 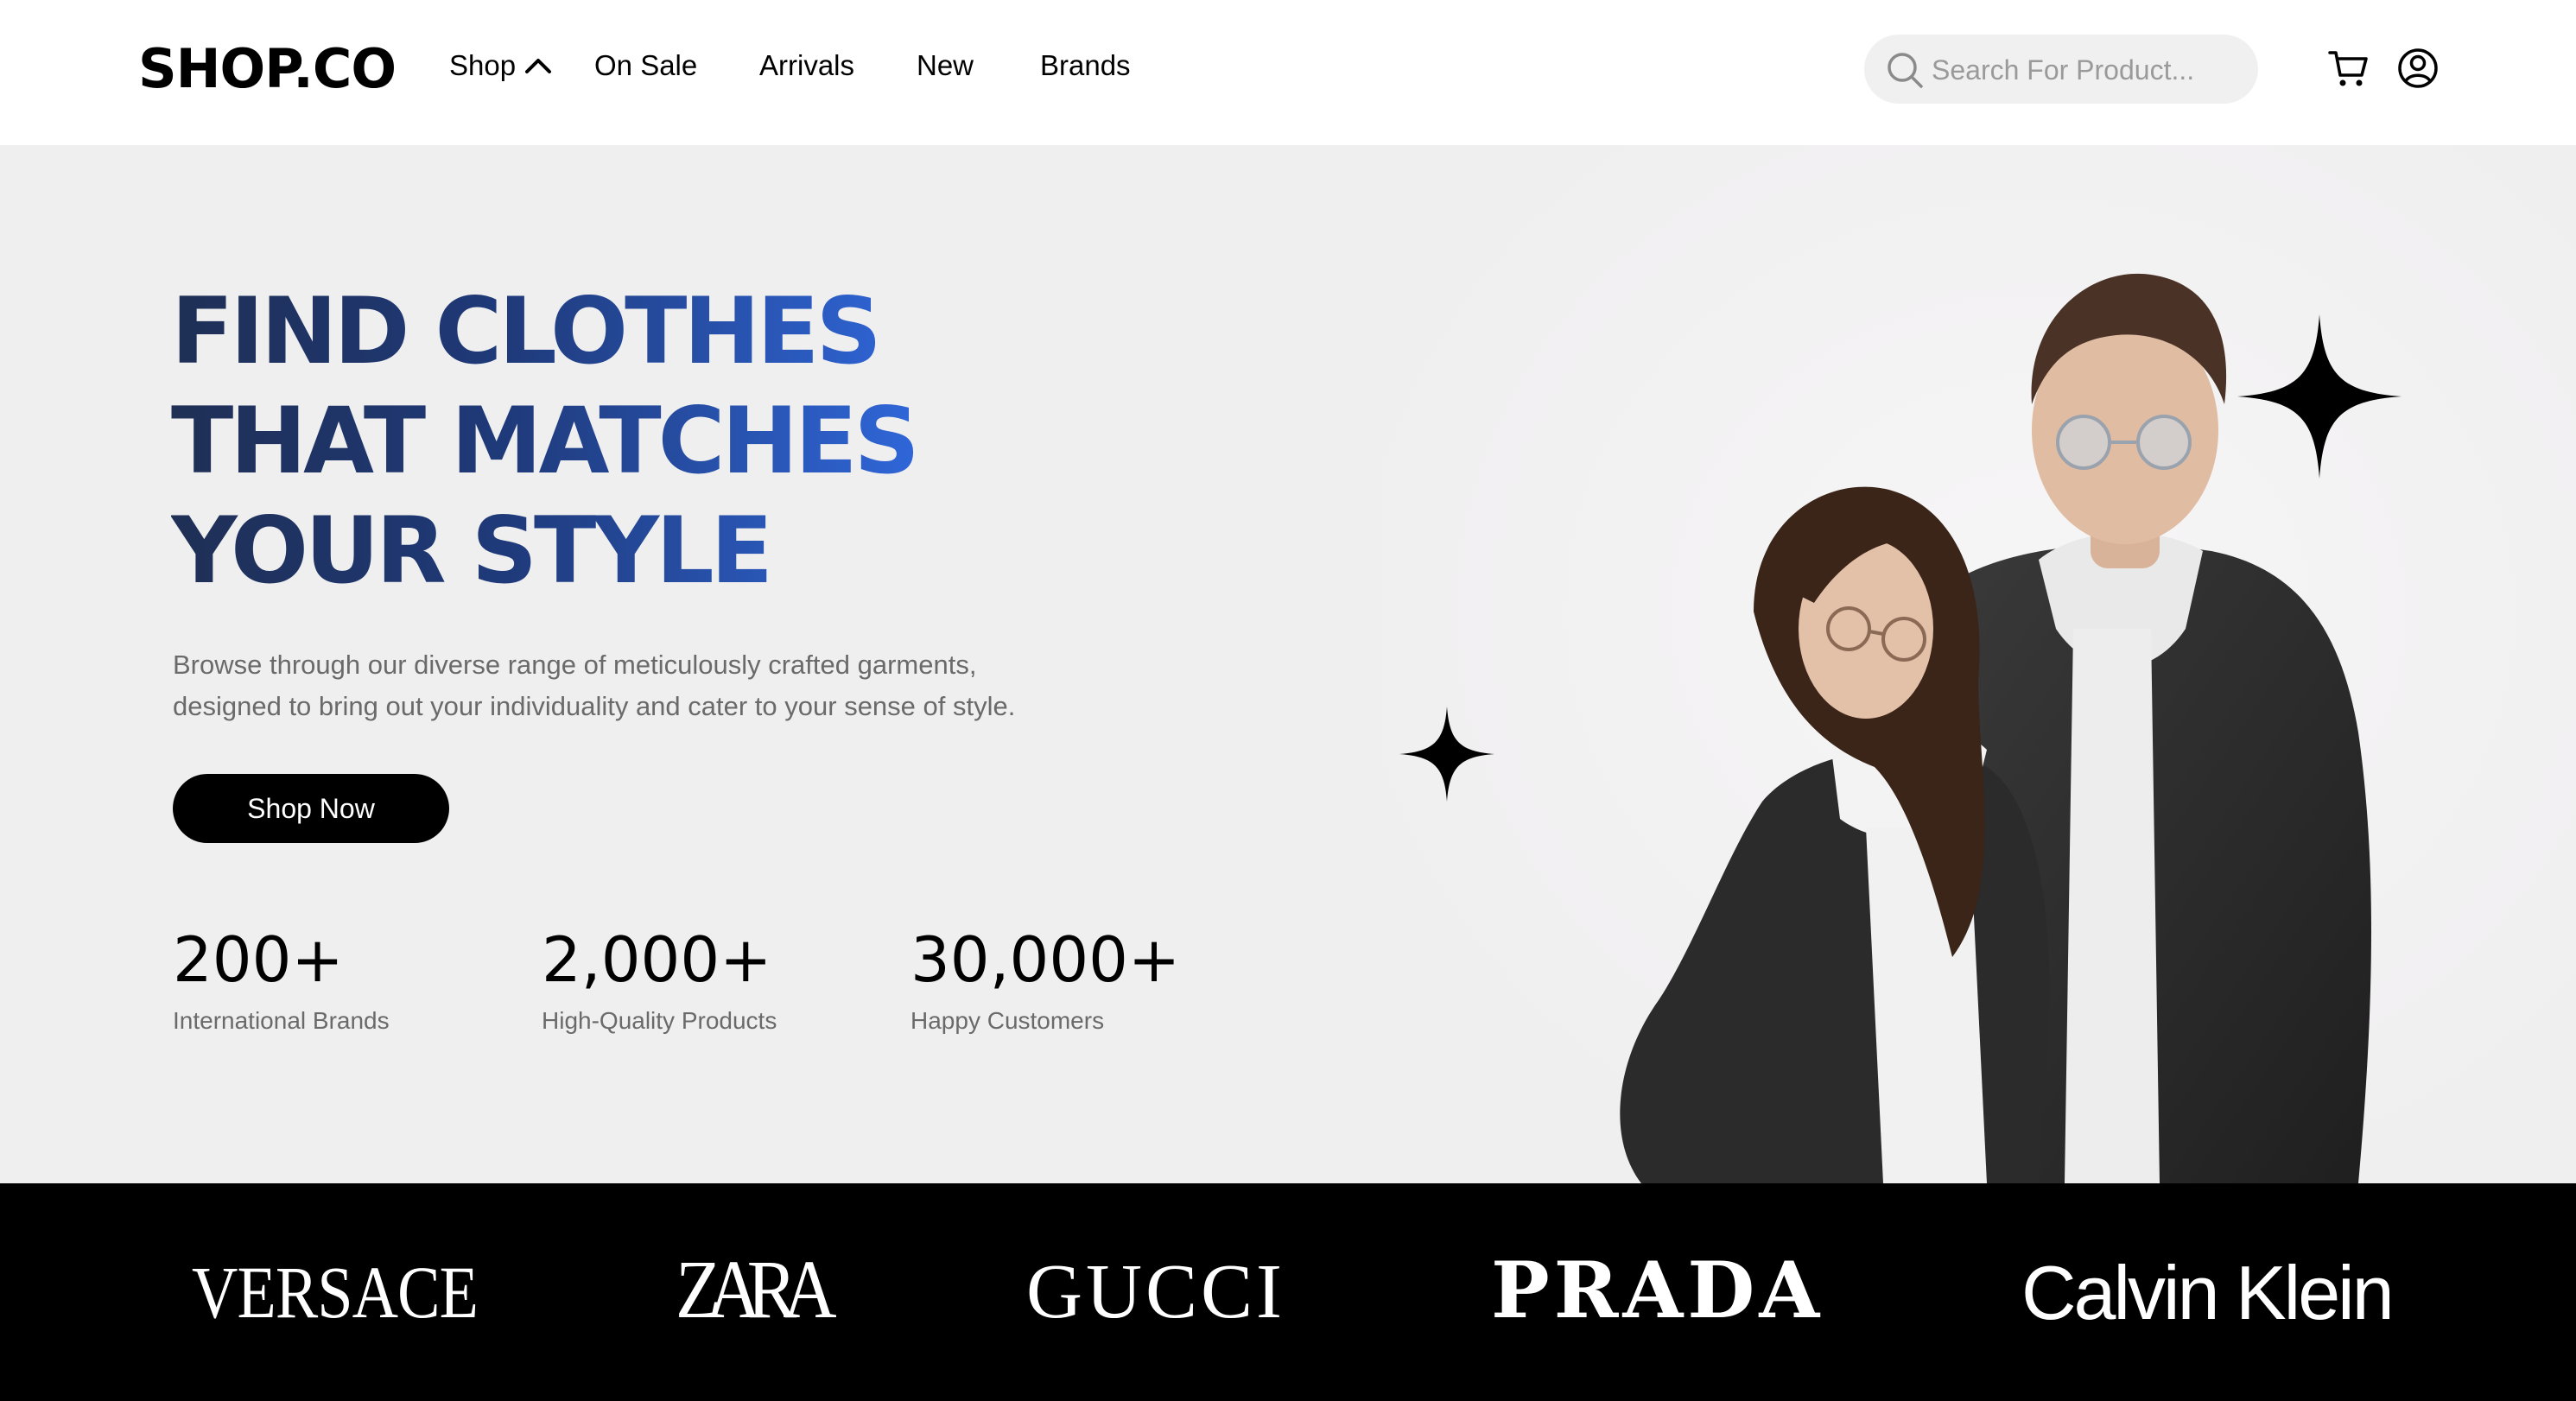 I want to click on stat-label: International Brands, so click(x=281, y=1020).